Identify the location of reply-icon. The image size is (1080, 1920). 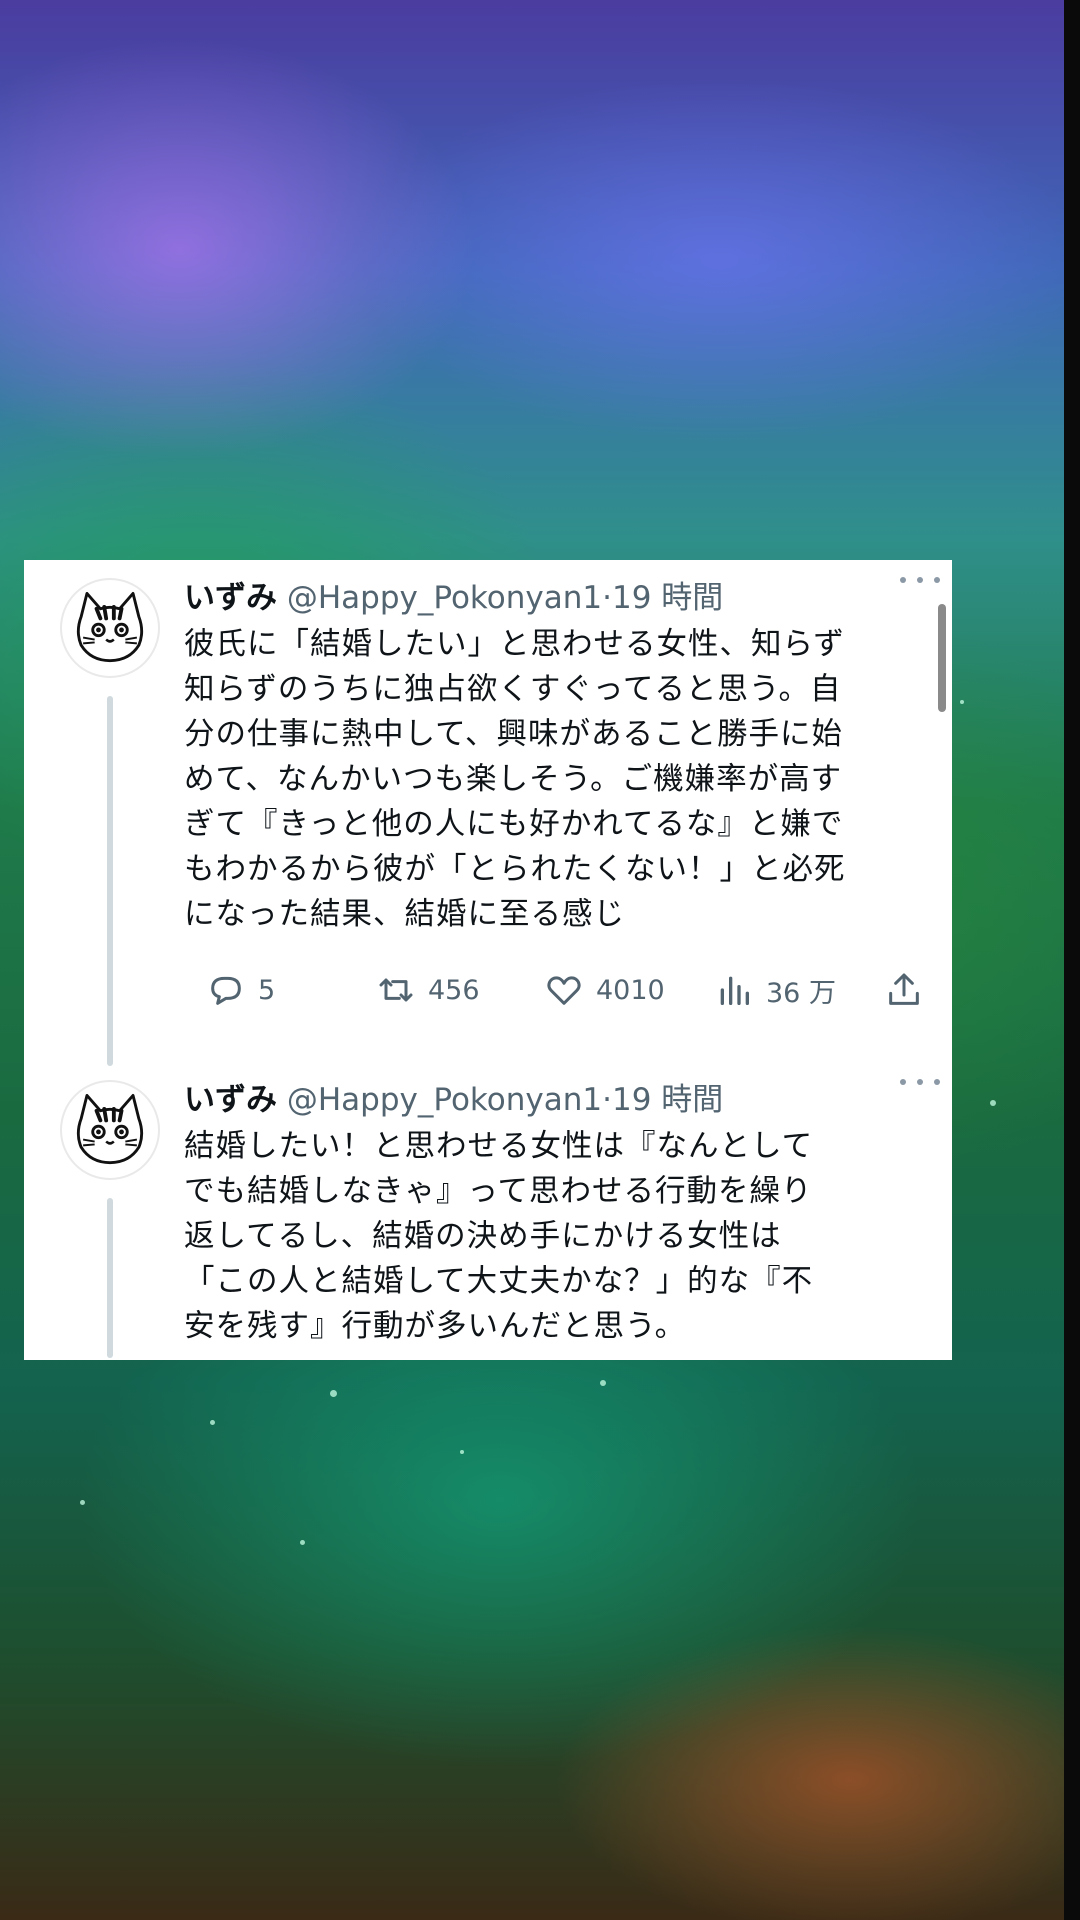
(226, 990).